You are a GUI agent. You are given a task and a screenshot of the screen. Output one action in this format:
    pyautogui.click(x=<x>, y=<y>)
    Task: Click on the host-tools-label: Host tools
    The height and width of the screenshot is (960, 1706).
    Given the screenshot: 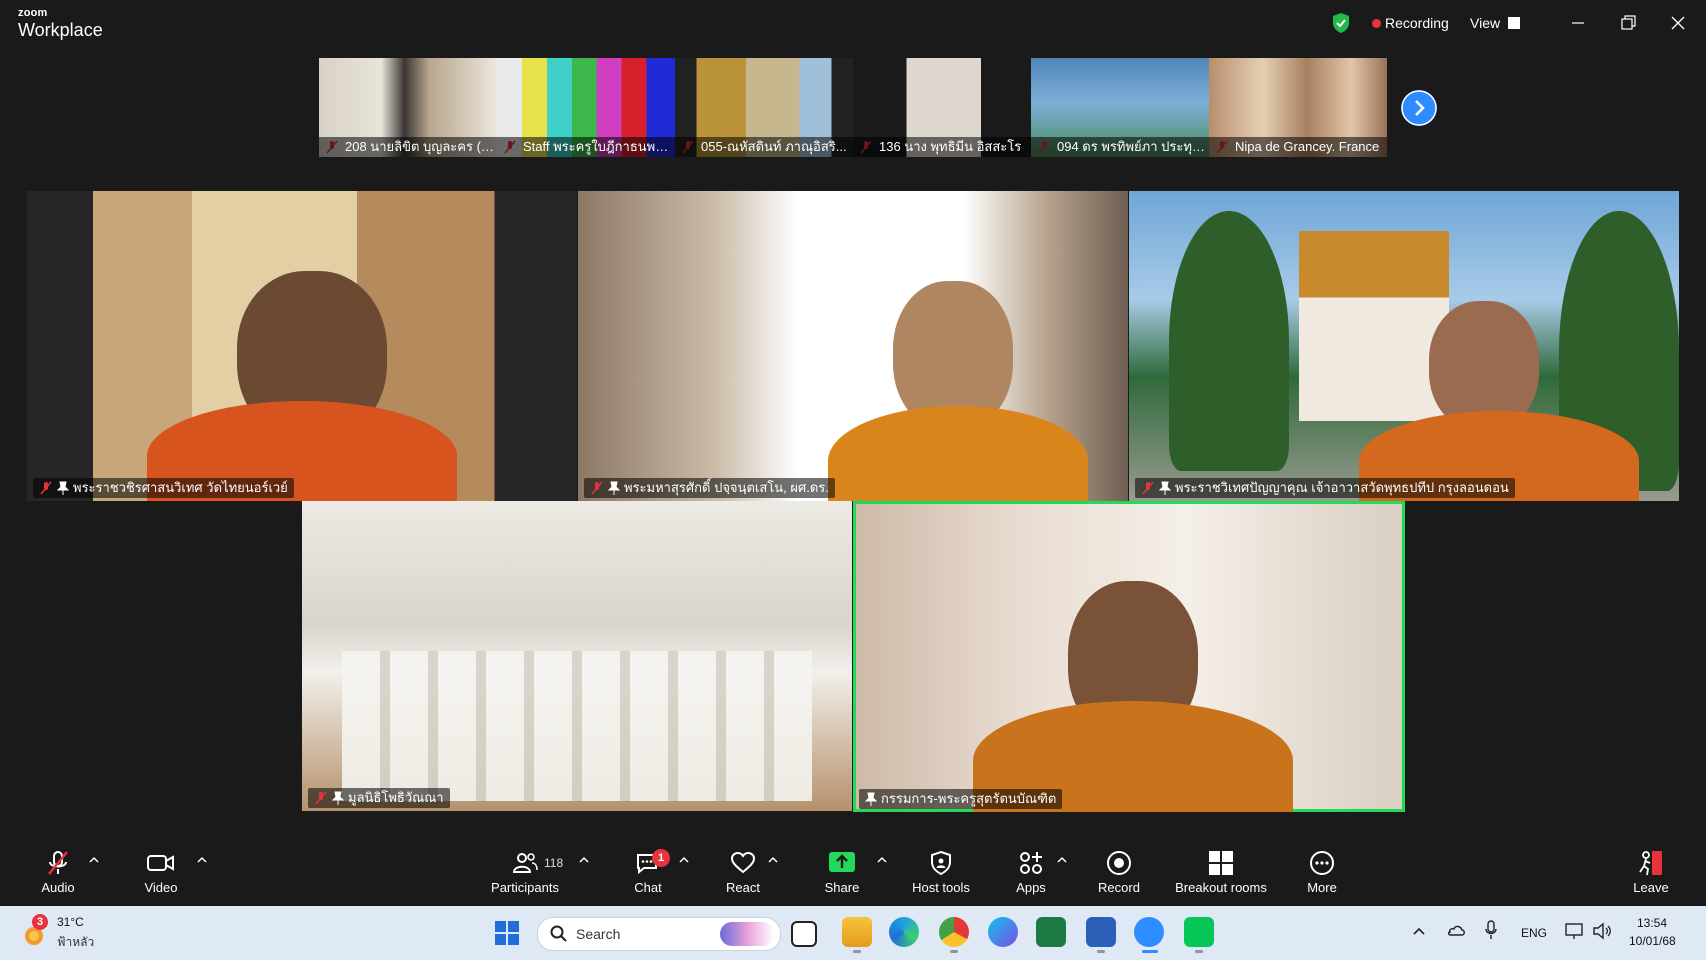 What is the action you would take?
    pyautogui.click(x=941, y=887)
    